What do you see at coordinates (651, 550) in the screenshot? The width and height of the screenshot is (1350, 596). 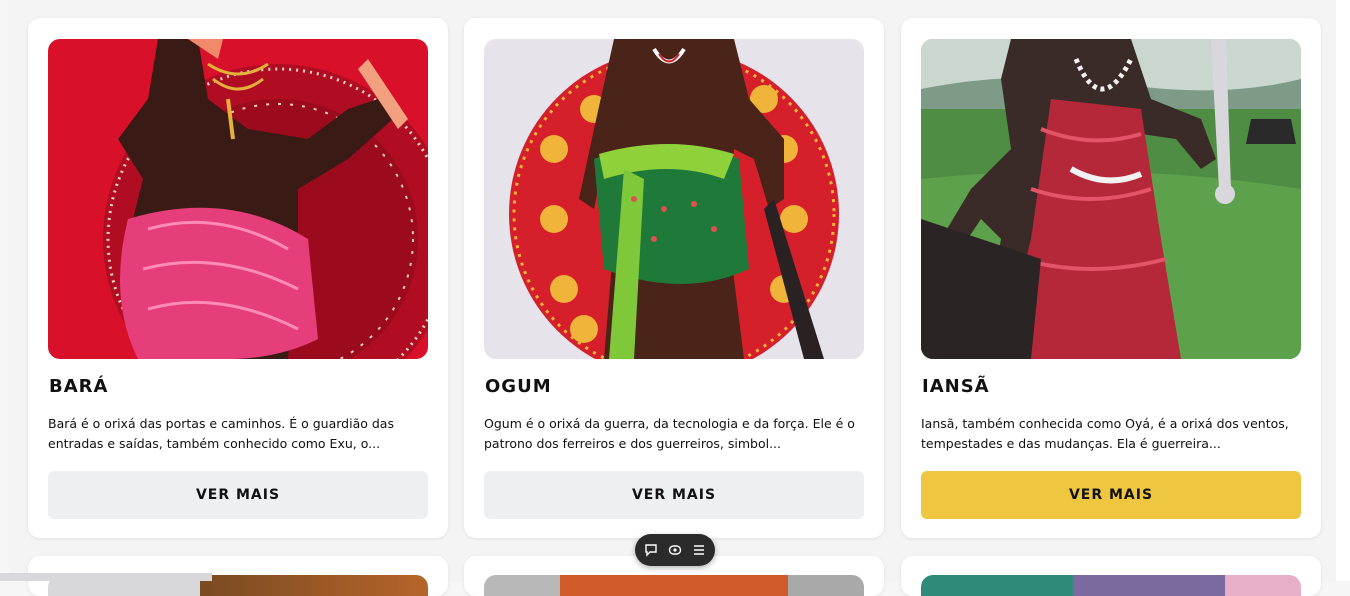 I see `chat-bubble-icon` at bounding box center [651, 550].